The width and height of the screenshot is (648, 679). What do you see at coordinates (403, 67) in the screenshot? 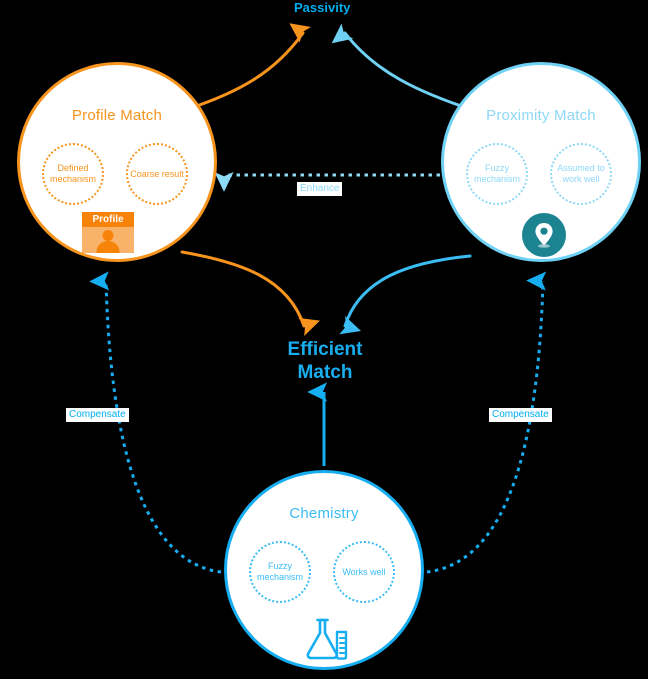
I see `edge-proximity-to-passivity` at bounding box center [403, 67].